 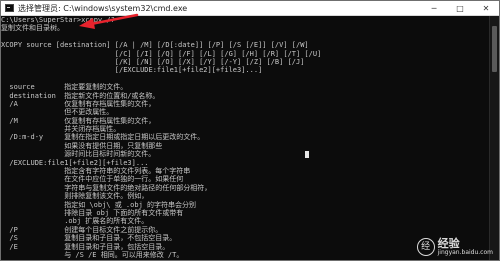 I want to click on baidu-jingyan-watermark: 经 经验 jingyan.baidu.com, so click(x=454, y=246).